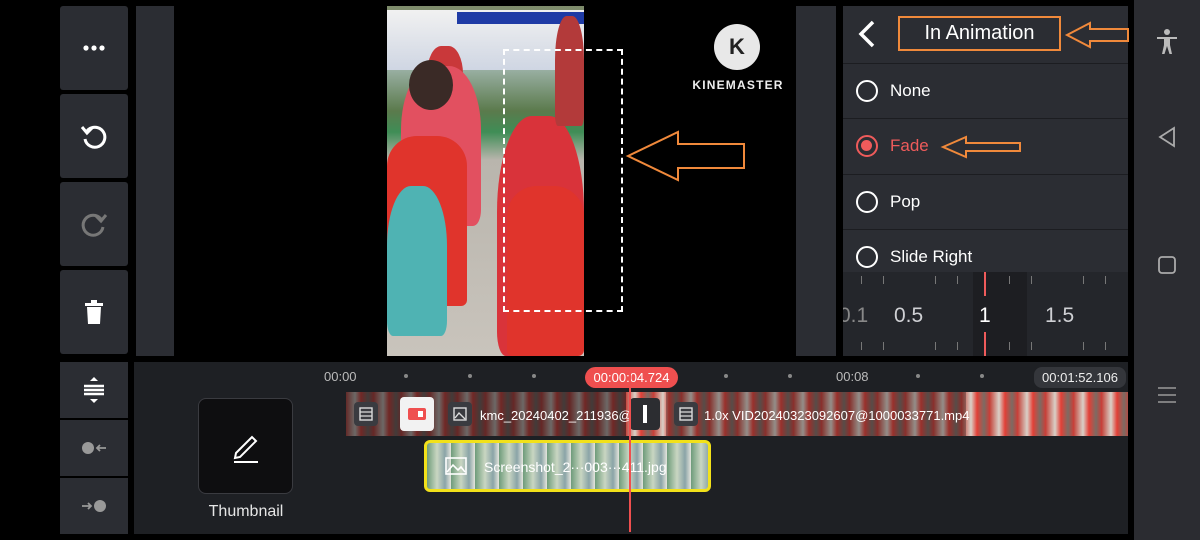 The width and height of the screenshot is (1200, 540). What do you see at coordinates (340, 376) in the screenshot?
I see `time-marker: 00:00` at bounding box center [340, 376].